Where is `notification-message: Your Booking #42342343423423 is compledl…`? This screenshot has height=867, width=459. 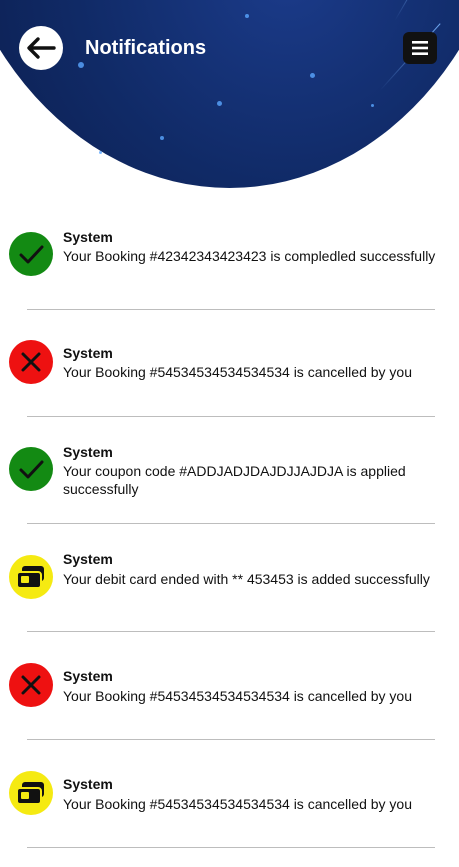 notification-message: Your Booking #42342343423423 is compledl… is located at coordinates (249, 256).